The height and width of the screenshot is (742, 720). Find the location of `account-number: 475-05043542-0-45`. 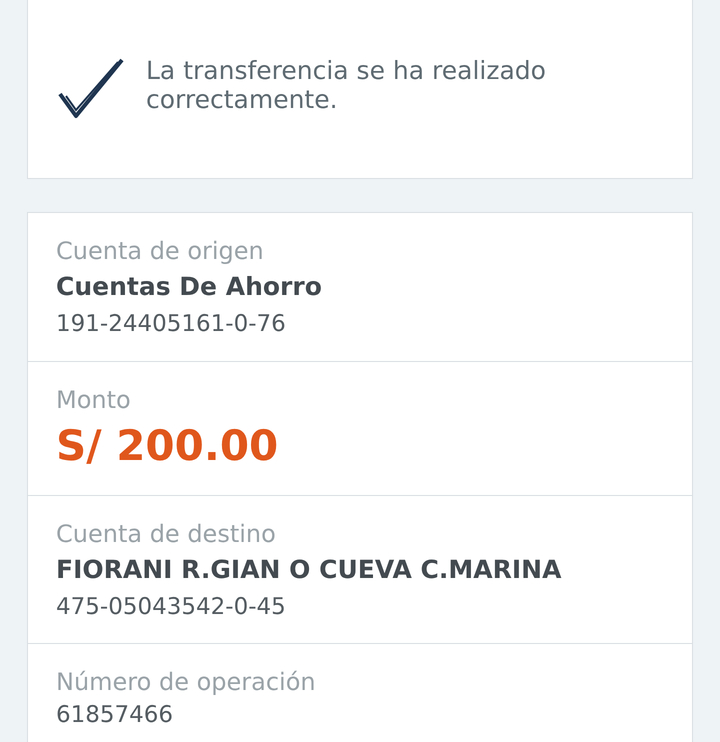

account-number: 475-05043542-0-45 is located at coordinates (171, 607).